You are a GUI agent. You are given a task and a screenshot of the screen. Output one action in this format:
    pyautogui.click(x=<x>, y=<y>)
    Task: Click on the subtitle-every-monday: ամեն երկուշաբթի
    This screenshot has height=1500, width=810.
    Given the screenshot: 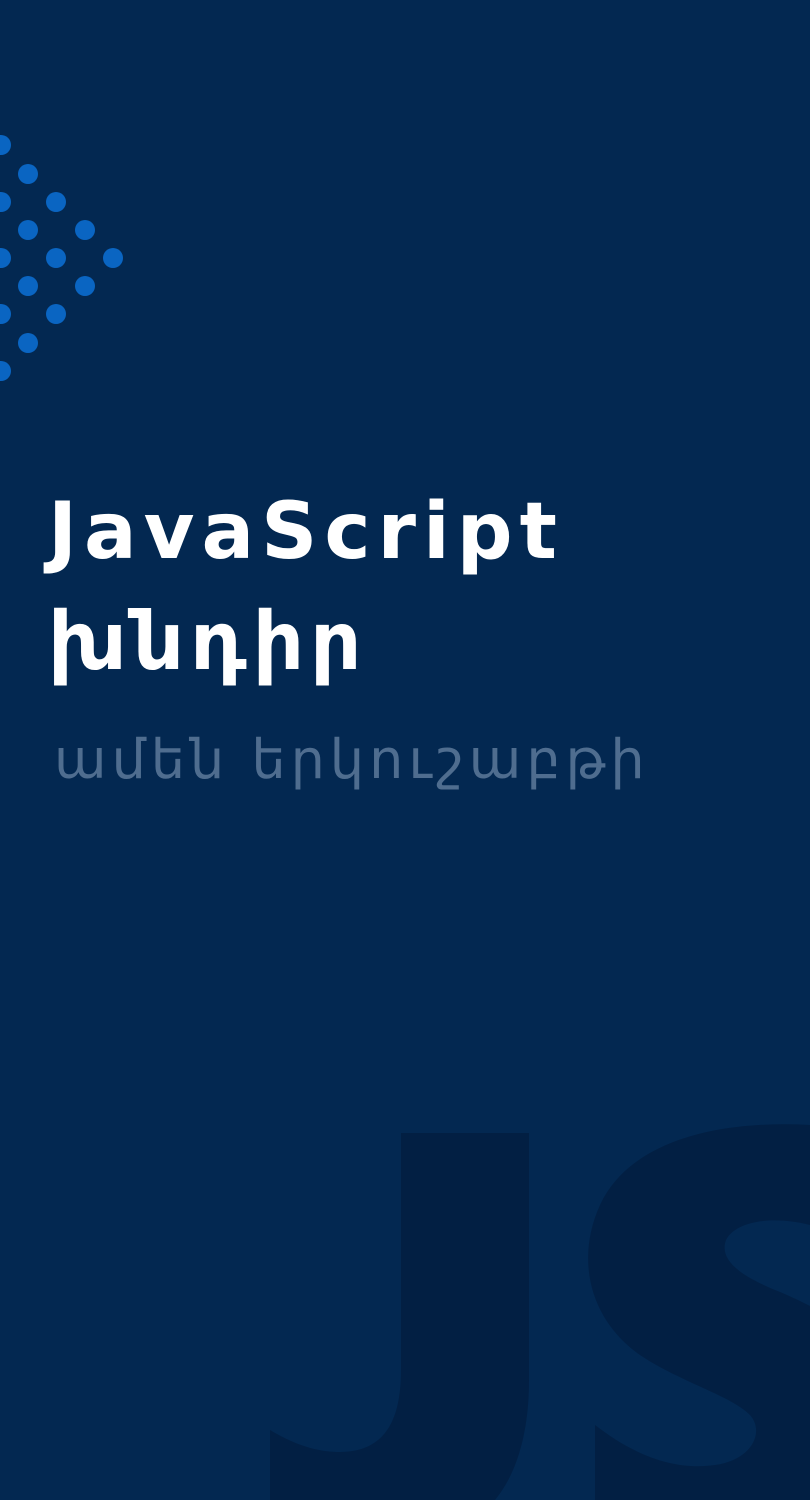 What is the action you would take?
    pyautogui.click(x=352, y=759)
    